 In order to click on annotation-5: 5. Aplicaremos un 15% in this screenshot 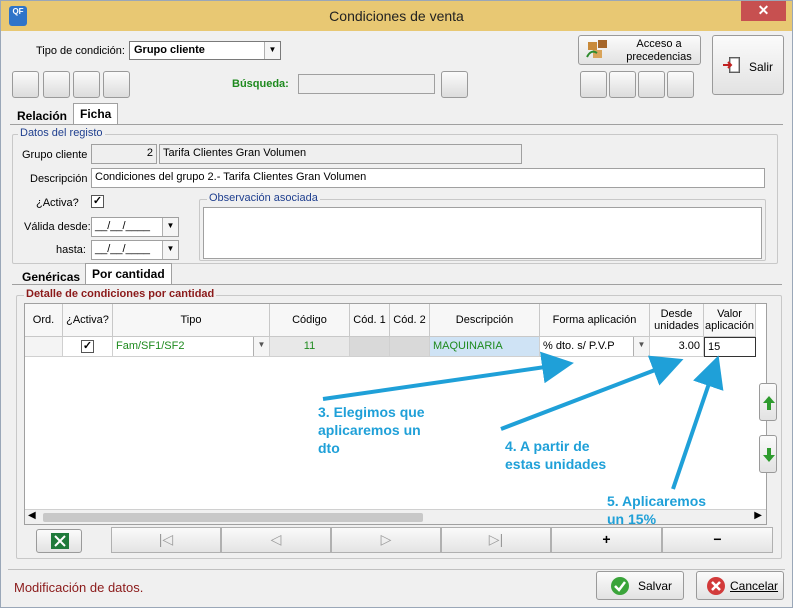, I will do `click(657, 510)`.